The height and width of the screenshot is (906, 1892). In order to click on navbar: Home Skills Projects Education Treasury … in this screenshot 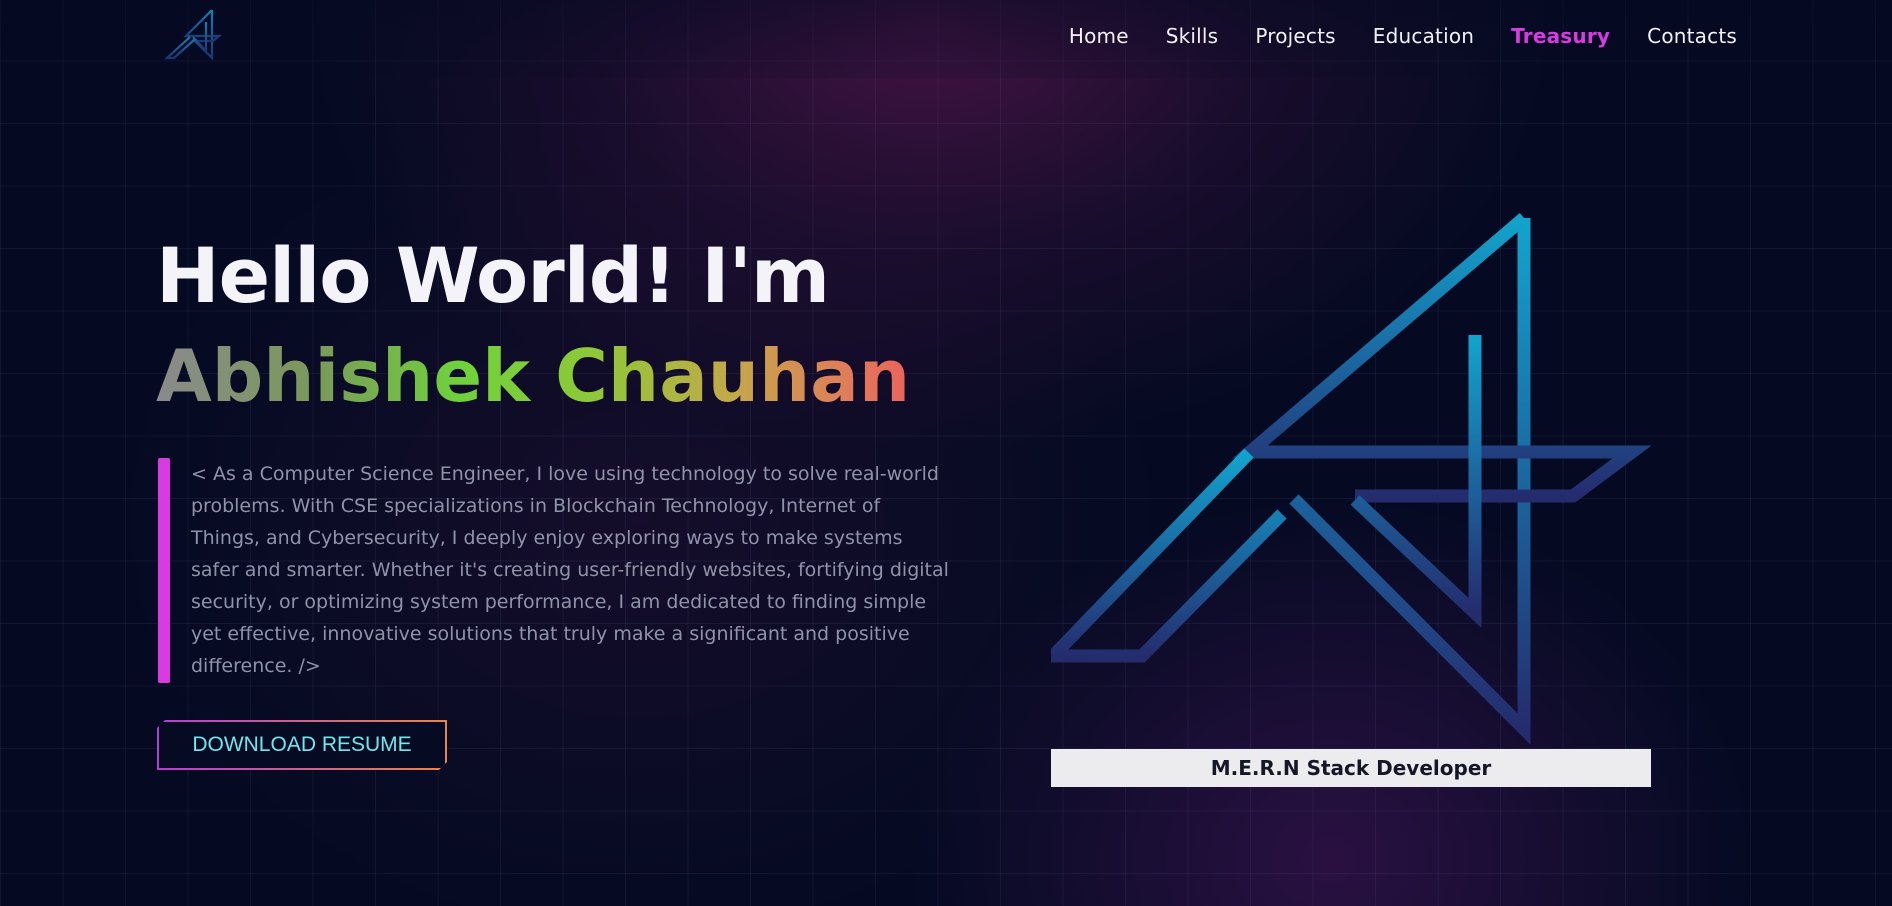, I will do `click(946, 39)`.